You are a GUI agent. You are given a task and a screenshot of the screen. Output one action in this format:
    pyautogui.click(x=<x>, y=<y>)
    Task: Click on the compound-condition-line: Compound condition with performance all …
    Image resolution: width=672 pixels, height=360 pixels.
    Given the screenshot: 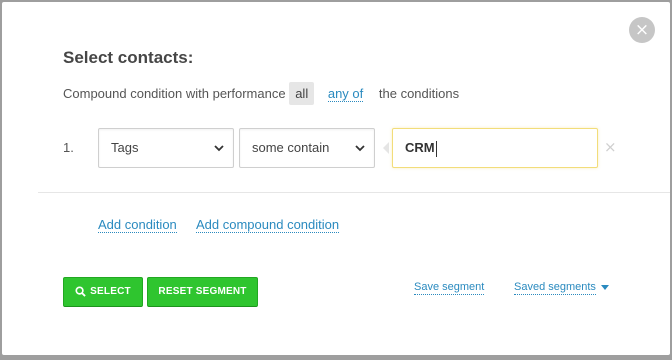 What is the action you would take?
    pyautogui.click(x=261, y=94)
    